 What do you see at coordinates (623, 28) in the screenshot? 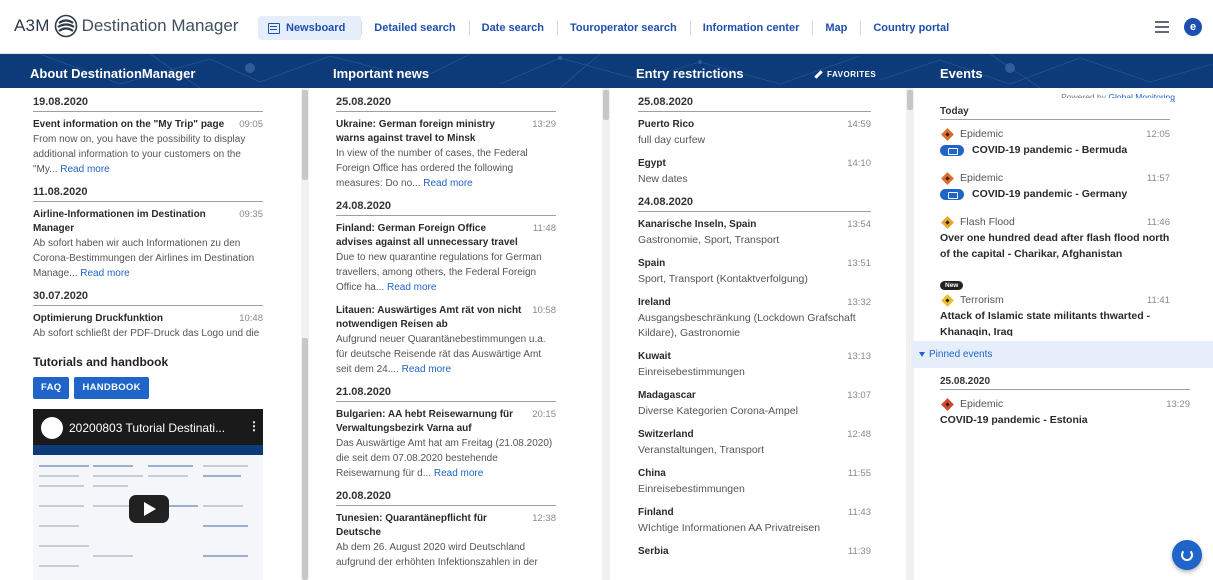
I see `nav-touroperator-search: Touroperator search` at bounding box center [623, 28].